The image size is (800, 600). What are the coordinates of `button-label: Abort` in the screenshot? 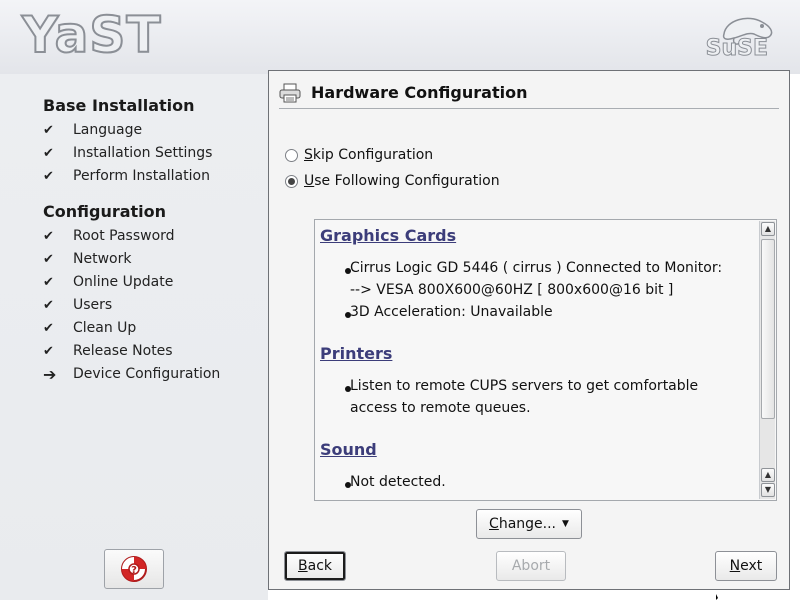 It's located at (531, 566).